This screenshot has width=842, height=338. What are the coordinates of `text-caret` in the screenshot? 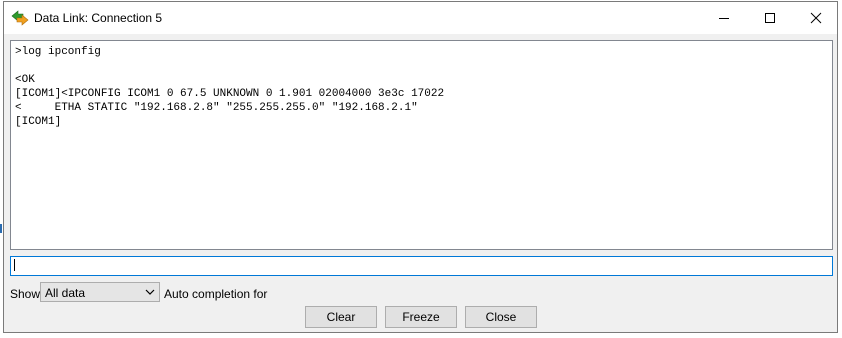 It's located at (14, 265).